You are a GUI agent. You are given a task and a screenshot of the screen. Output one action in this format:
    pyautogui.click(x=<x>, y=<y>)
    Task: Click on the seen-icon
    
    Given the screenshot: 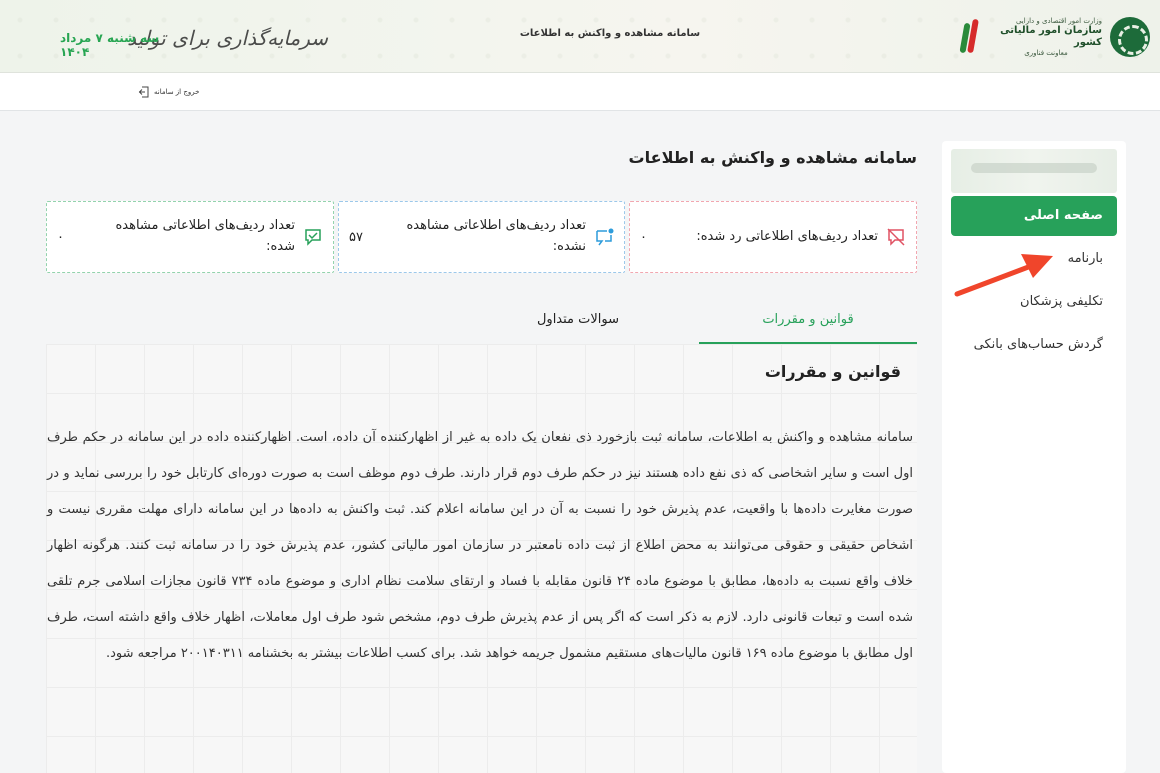 What is the action you would take?
    pyautogui.click(x=313, y=237)
    